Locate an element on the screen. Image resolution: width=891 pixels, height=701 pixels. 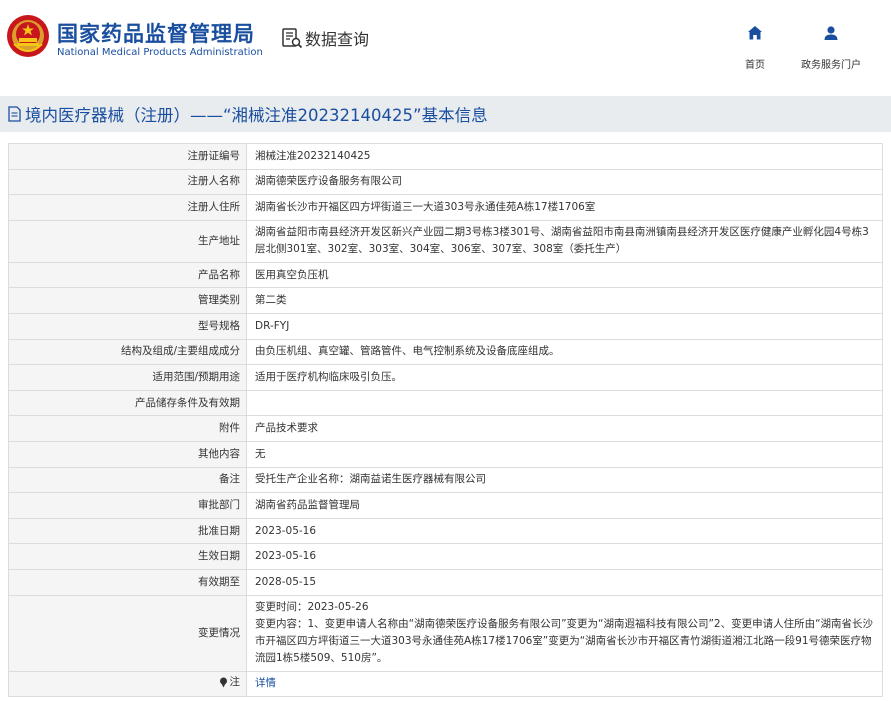
row-value: 湖南省药品监督管理局 is located at coordinates (564, 505).